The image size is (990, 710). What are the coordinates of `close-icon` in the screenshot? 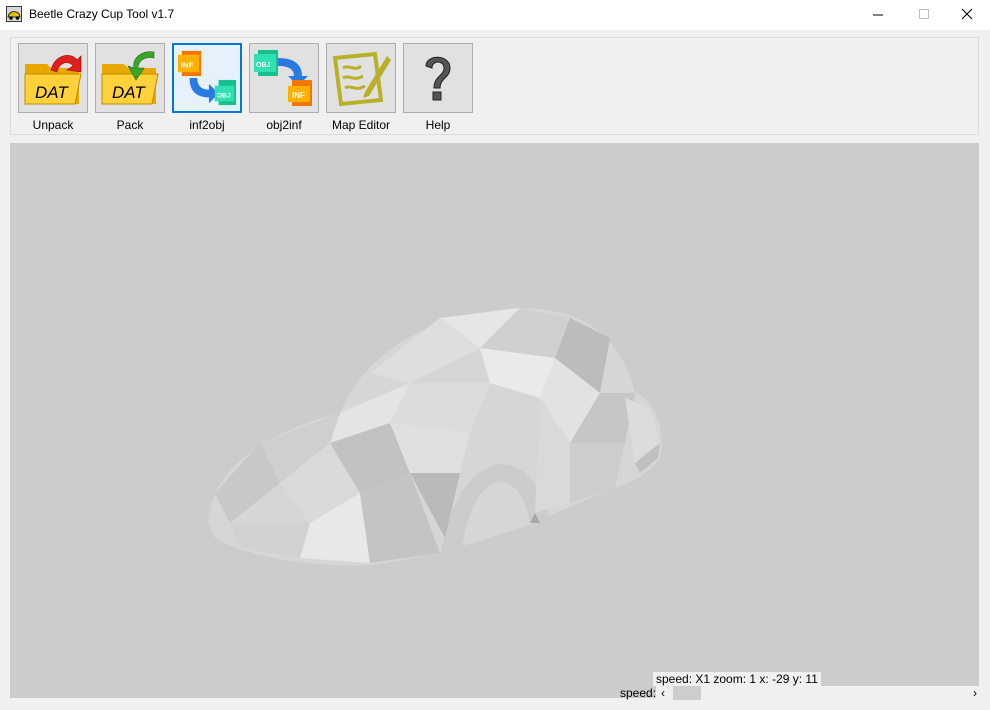 It's located at (967, 14).